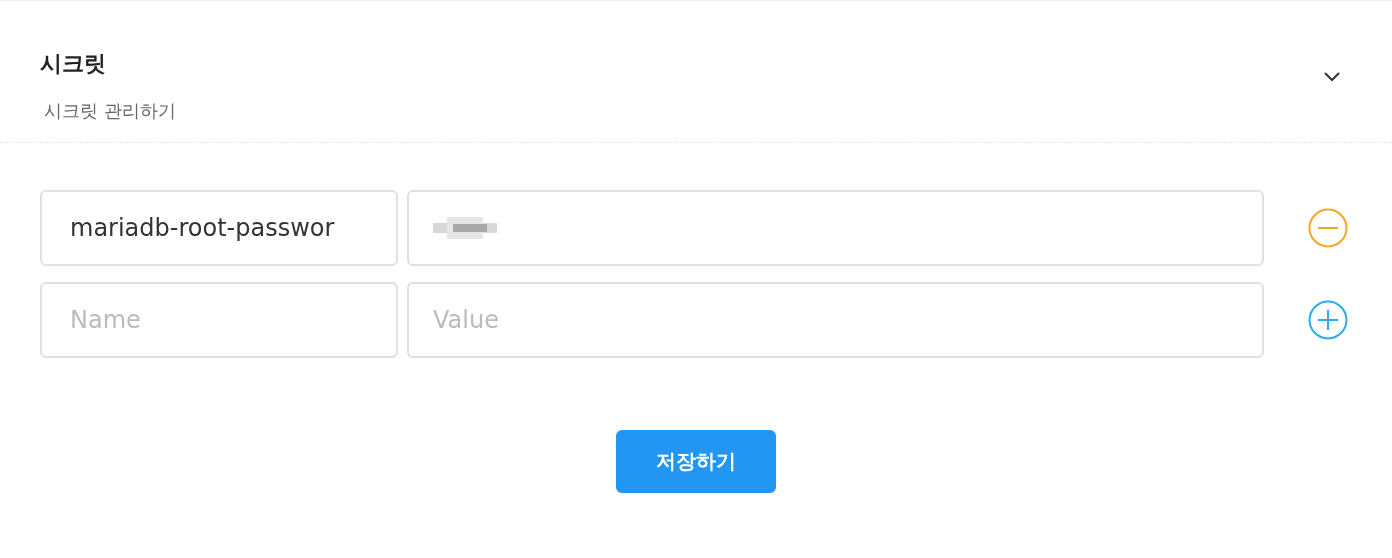 This screenshot has height=558, width=1392. What do you see at coordinates (1328, 320) in the screenshot?
I see `add-icon` at bounding box center [1328, 320].